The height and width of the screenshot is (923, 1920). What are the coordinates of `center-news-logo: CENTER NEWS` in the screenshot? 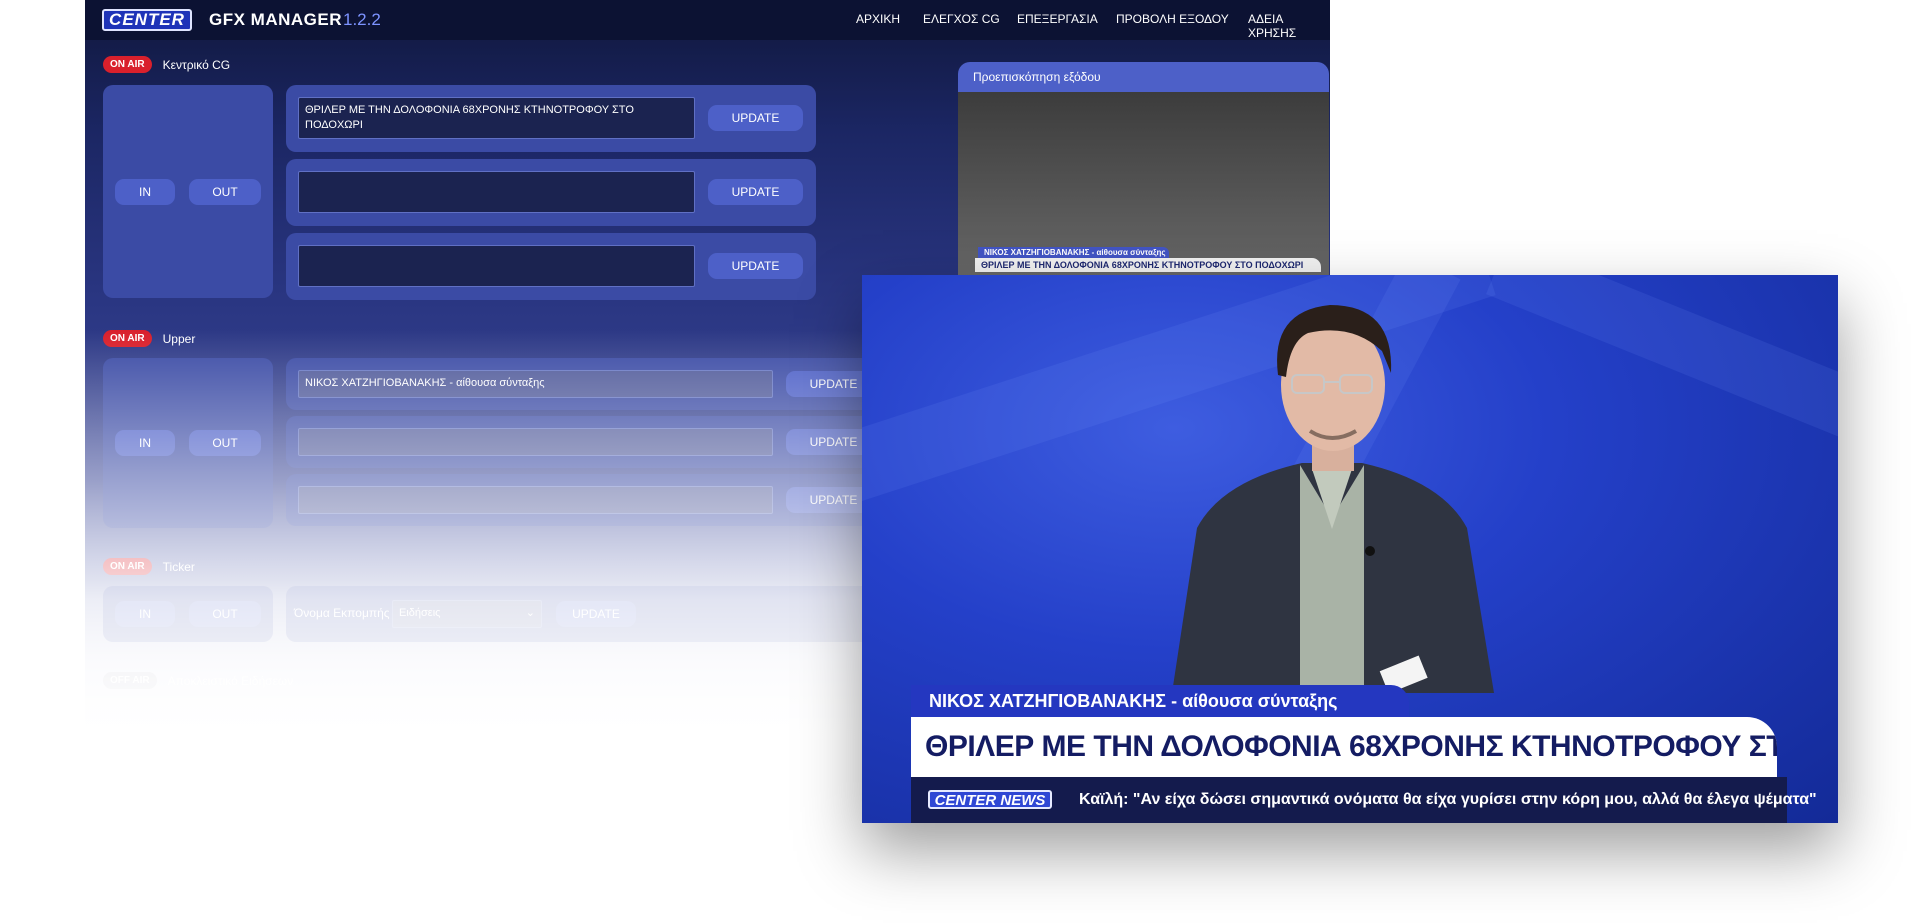 It's located at (990, 799).